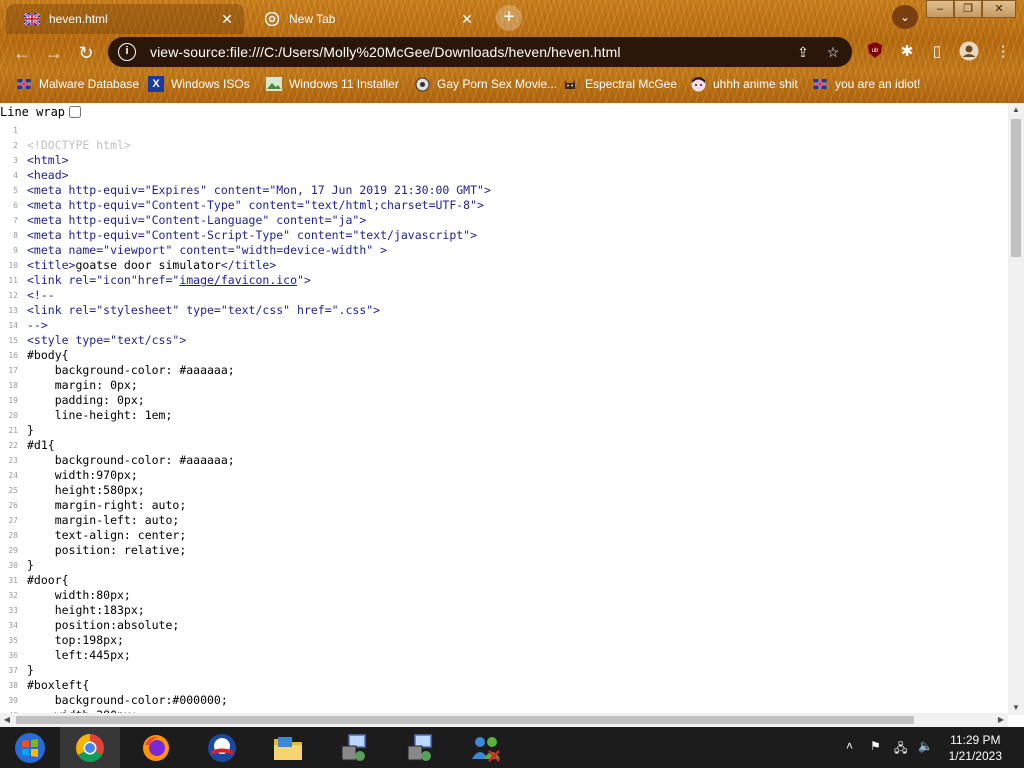  What do you see at coordinates (849, 746) in the screenshot?
I see `chevron-up-icon: ˄` at bounding box center [849, 746].